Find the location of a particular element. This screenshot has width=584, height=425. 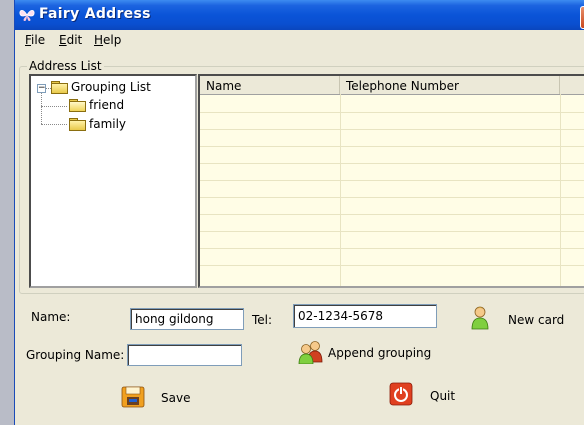

menu-edit: Edit is located at coordinates (70, 40).